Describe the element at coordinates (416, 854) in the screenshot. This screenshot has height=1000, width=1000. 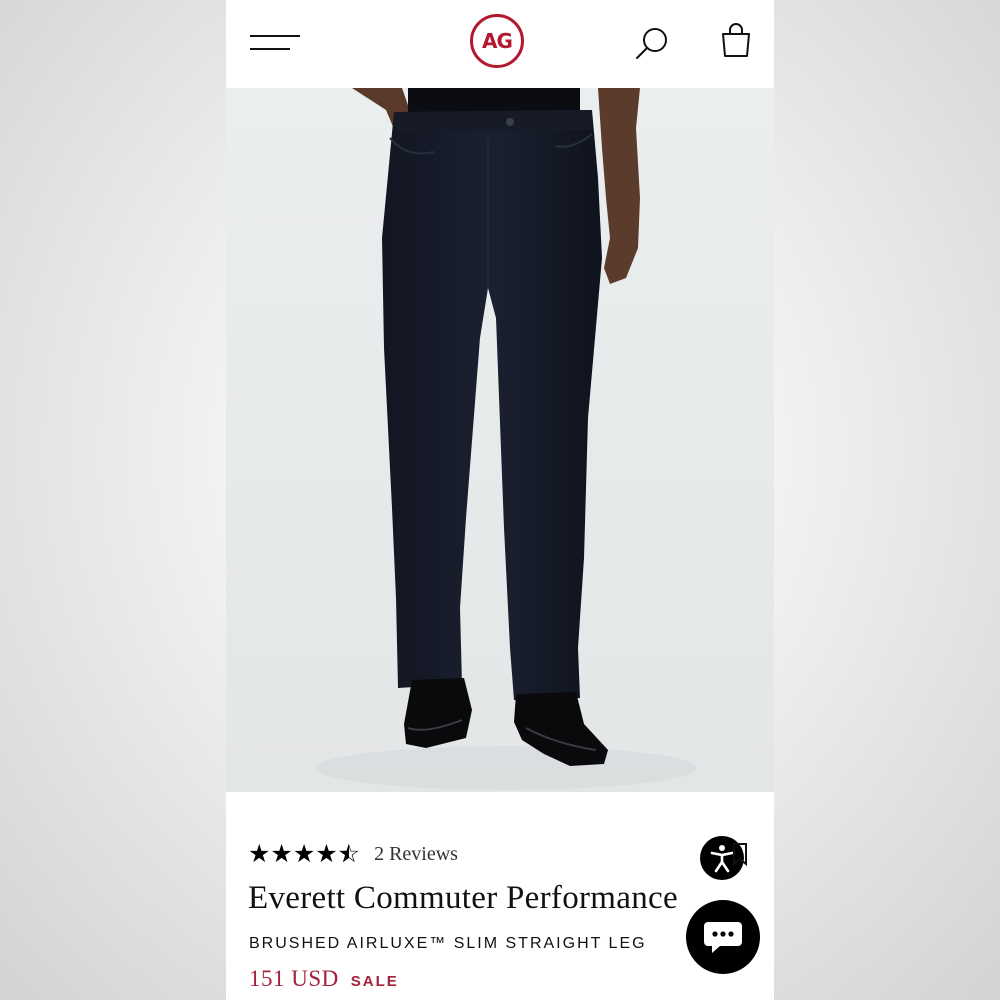
I see `reviews-link: 2 Reviews` at that location.